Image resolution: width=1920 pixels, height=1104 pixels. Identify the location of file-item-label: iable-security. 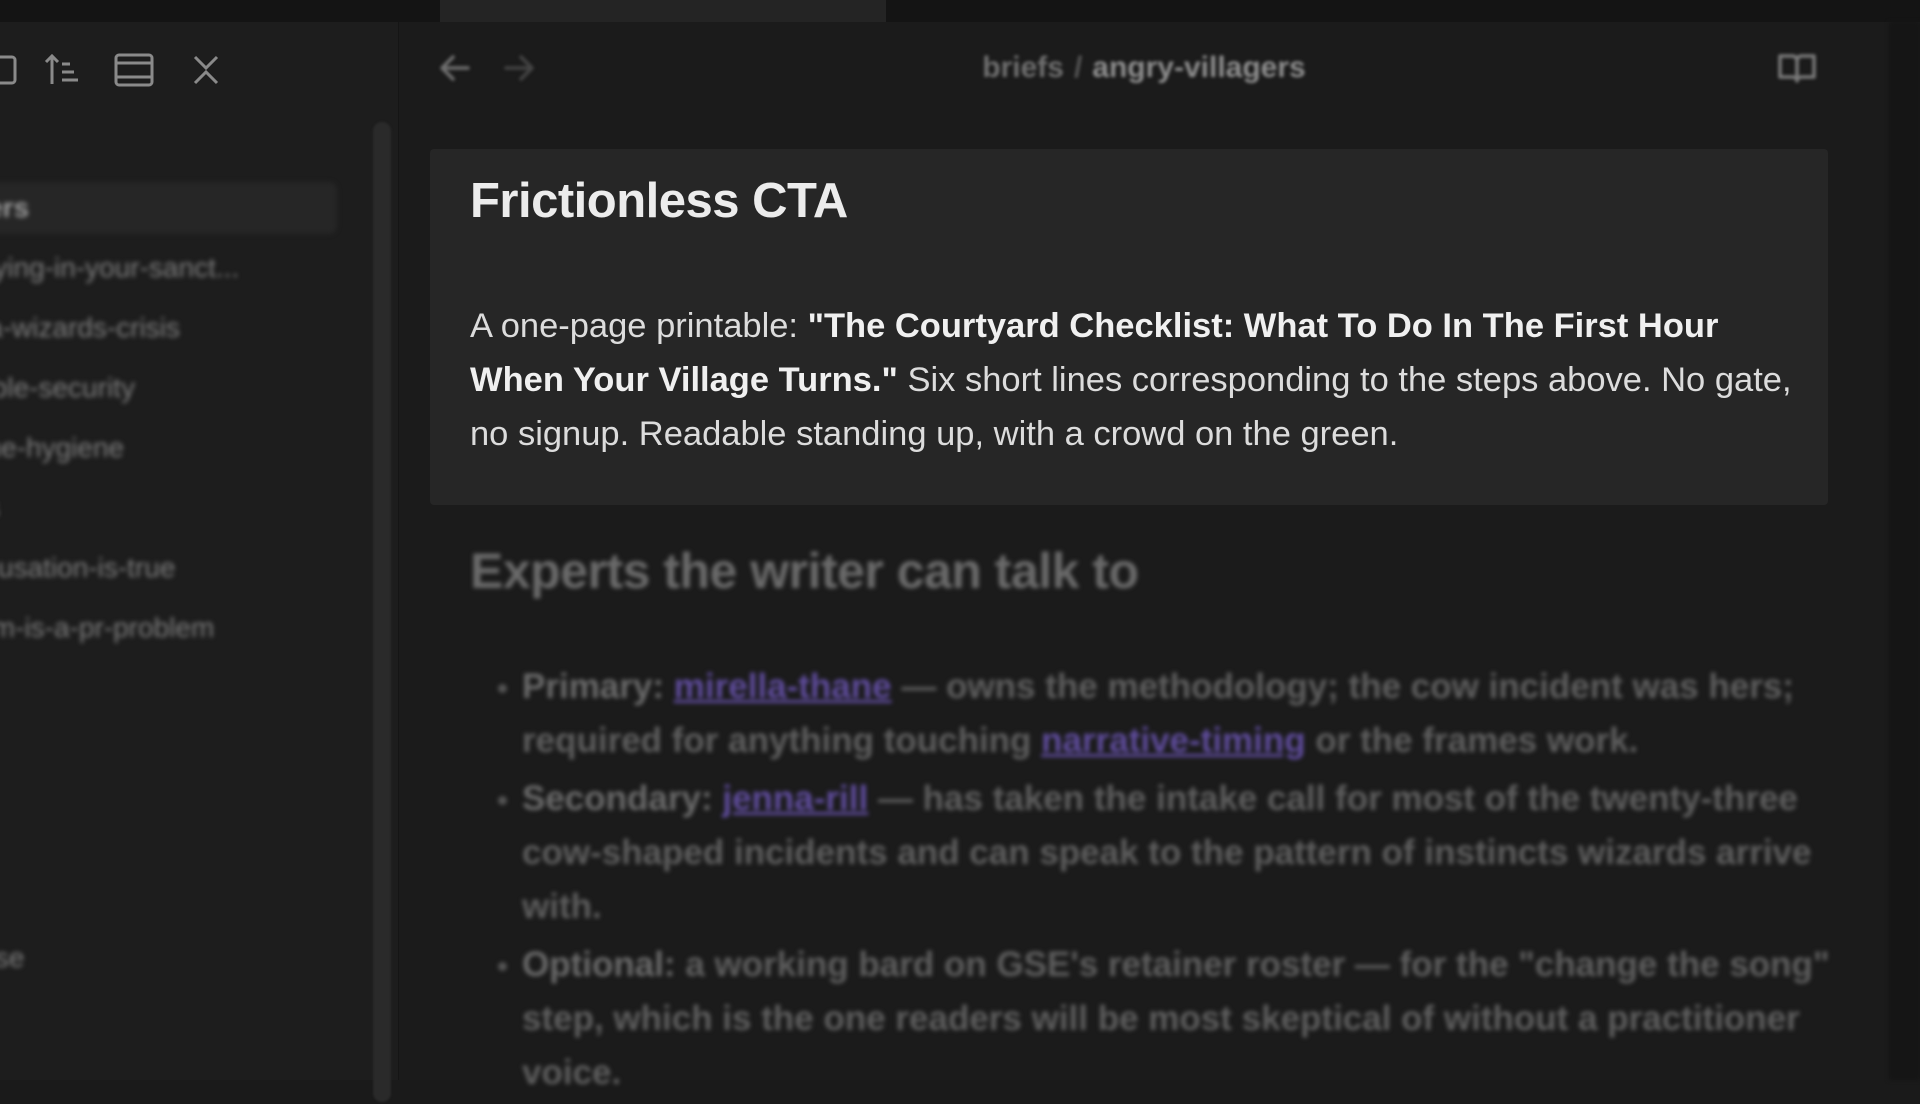
(67, 387).